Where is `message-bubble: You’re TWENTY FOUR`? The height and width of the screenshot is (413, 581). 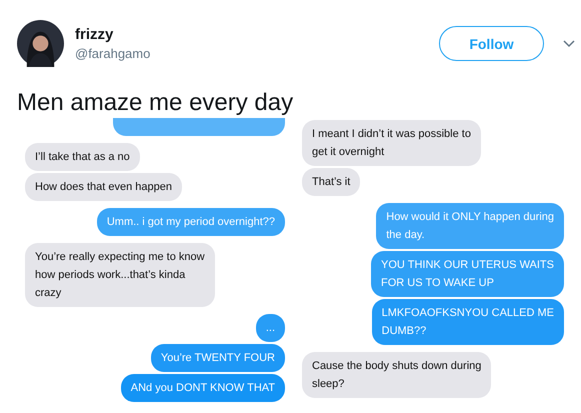 message-bubble: You’re TWENTY FOUR is located at coordinates (217, 358).